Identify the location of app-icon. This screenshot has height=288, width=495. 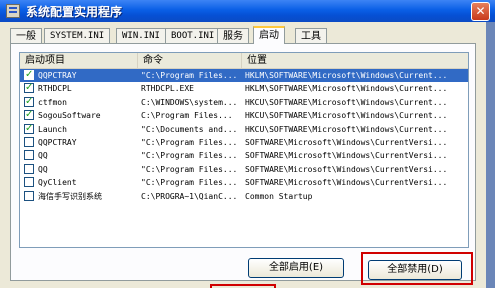
(13, 11).